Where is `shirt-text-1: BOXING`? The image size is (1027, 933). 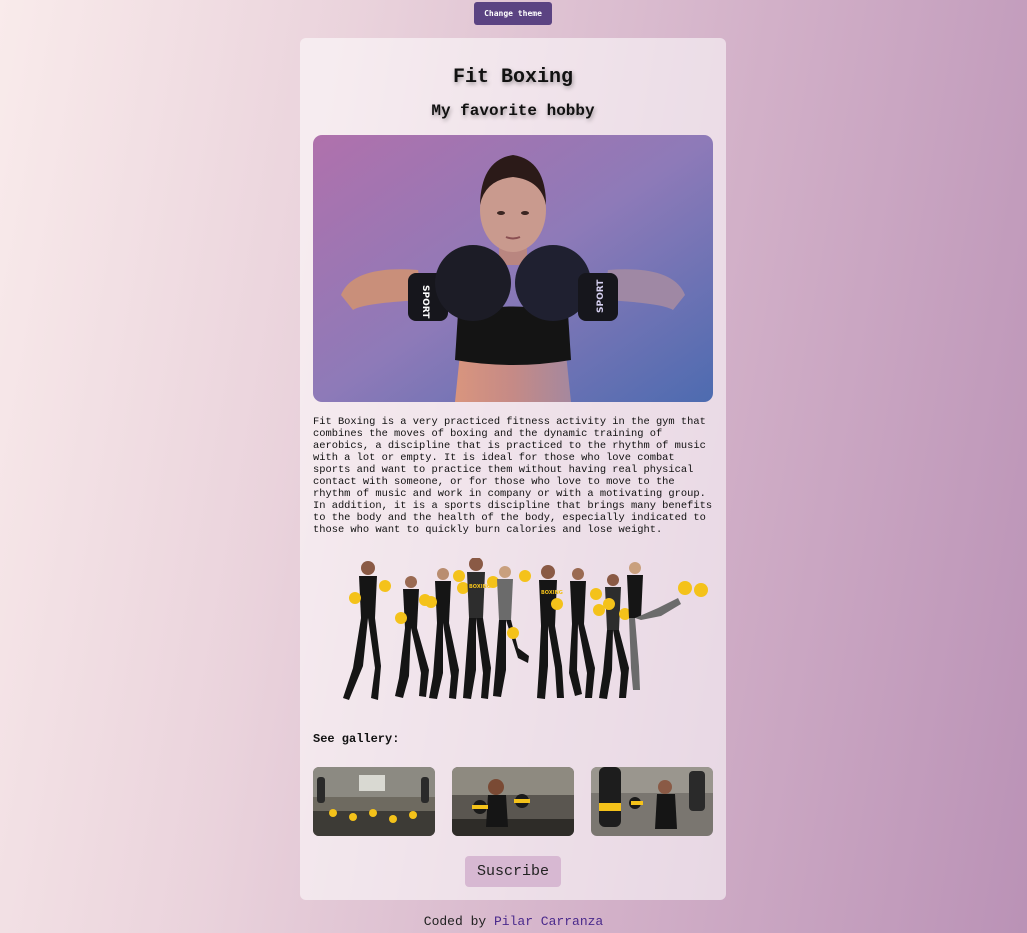 shirt-text-1: BOXING is located at coordinates (480, 587).